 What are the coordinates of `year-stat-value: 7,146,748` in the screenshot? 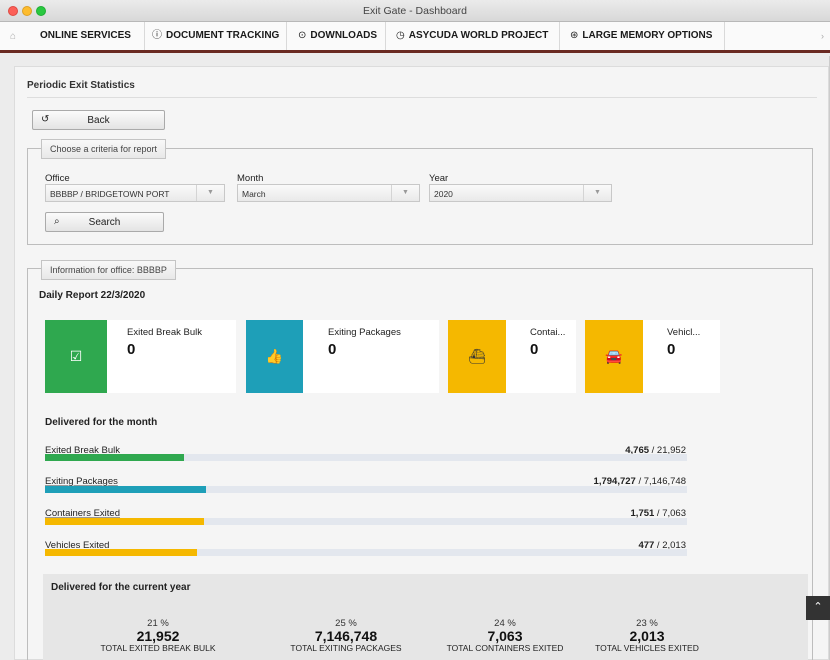 It's located at (346, 636).